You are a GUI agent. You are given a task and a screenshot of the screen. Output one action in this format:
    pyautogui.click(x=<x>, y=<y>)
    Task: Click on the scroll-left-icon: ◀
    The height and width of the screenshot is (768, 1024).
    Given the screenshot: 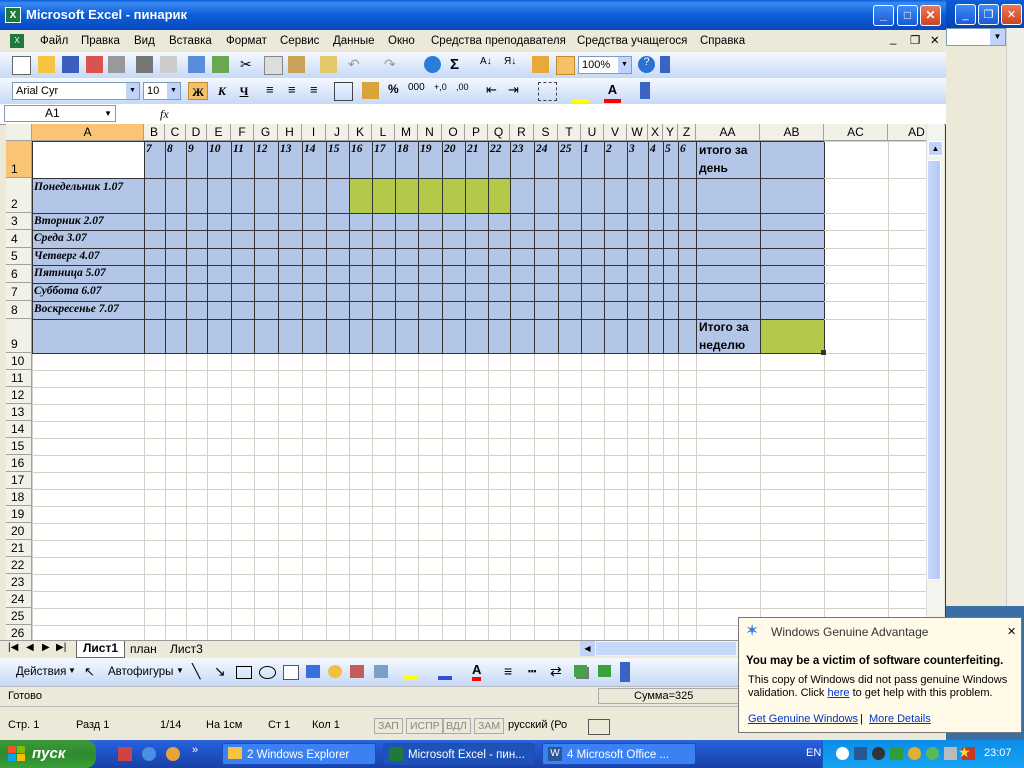 What is the action you would take?
    pyautogui.click(x=587, y=648)
    